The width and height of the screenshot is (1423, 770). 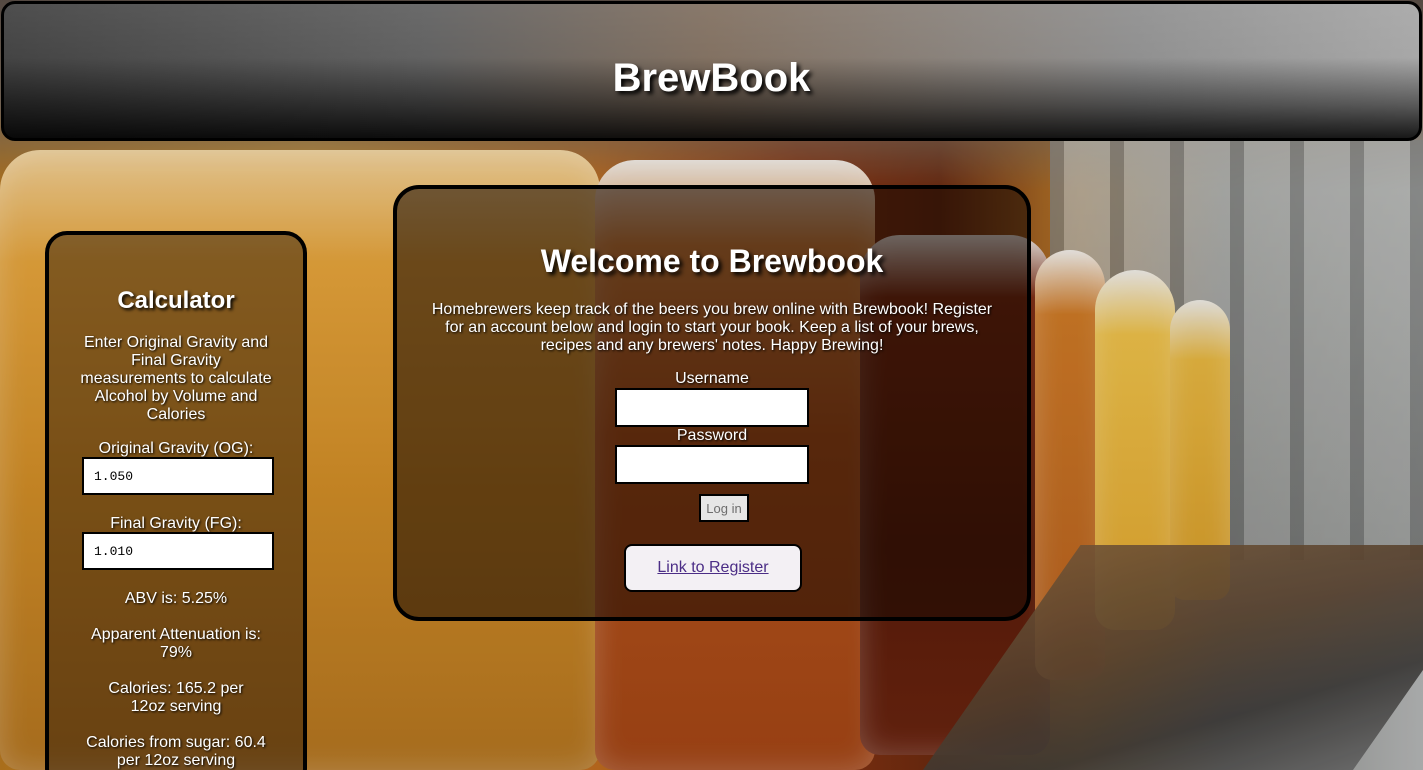 What do you see at coordinates (711, 78) in the screenshot?
I see `site-title: BrewBook` at bounding box center [711, 78].